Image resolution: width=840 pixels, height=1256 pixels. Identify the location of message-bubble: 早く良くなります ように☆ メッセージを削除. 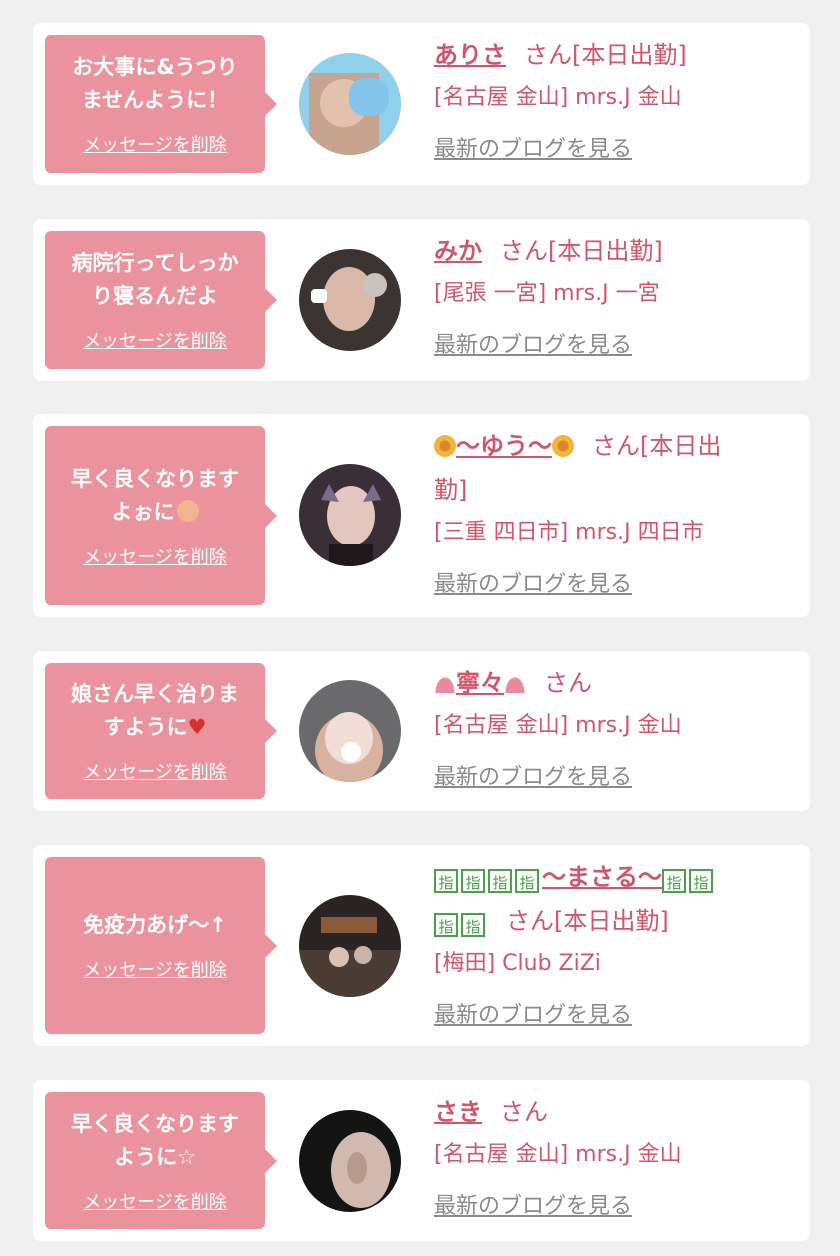
(161, 1160).